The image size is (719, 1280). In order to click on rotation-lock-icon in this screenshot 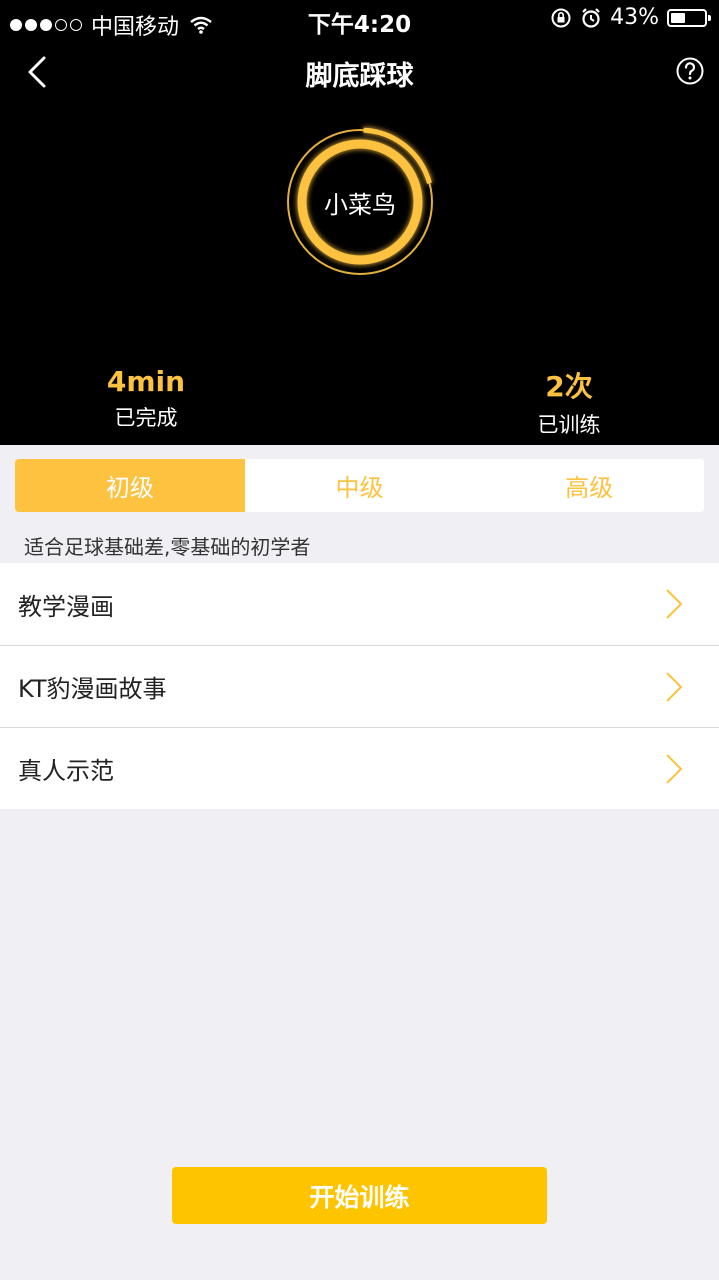, I will do `click(561, 17)`.